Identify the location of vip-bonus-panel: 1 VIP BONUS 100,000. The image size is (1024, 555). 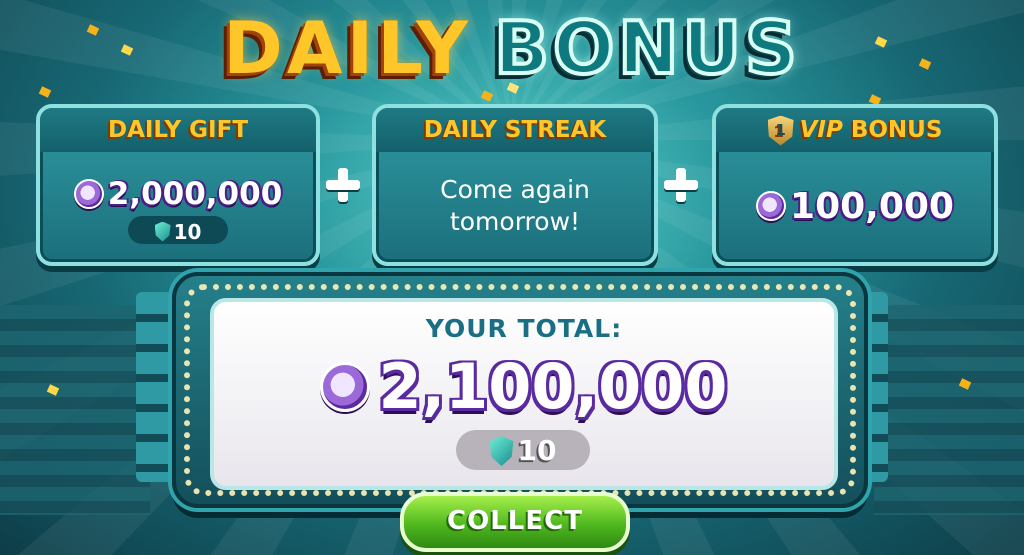
(855, 185).